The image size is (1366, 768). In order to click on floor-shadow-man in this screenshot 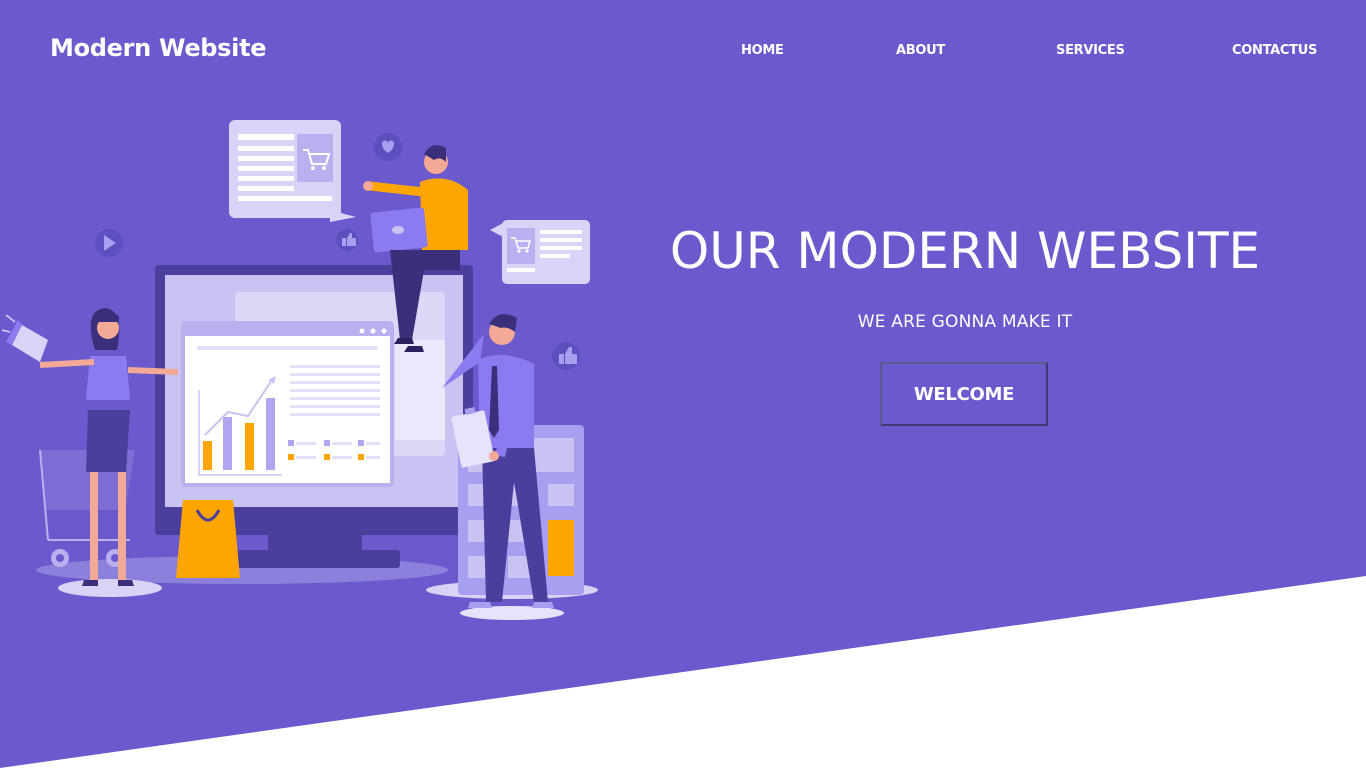, I will do `click(512, 613)`.